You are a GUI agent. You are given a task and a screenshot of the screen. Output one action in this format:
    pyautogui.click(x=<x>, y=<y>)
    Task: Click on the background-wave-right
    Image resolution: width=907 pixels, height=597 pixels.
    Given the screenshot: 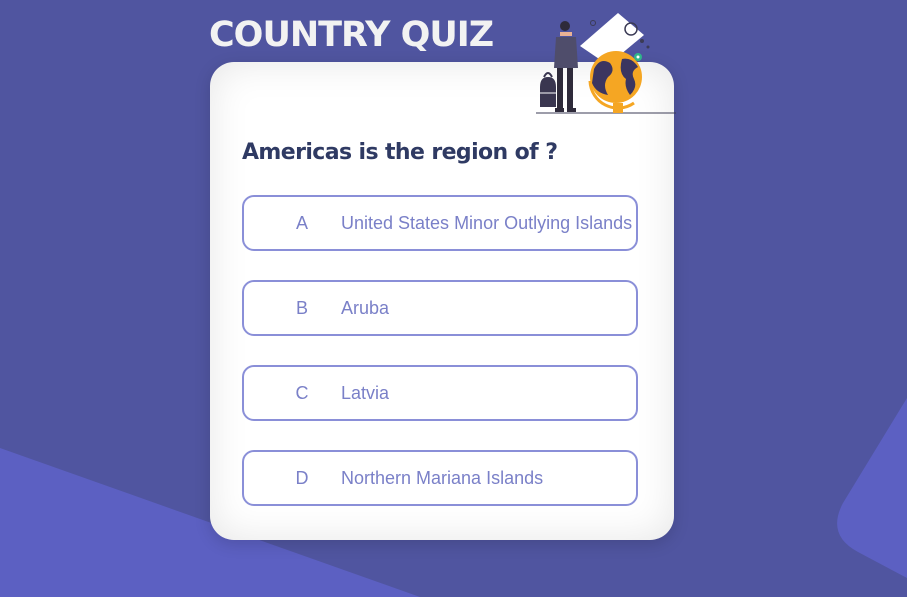 What is the action you would take?
    pyautogui.click(x=872, y=488)
    